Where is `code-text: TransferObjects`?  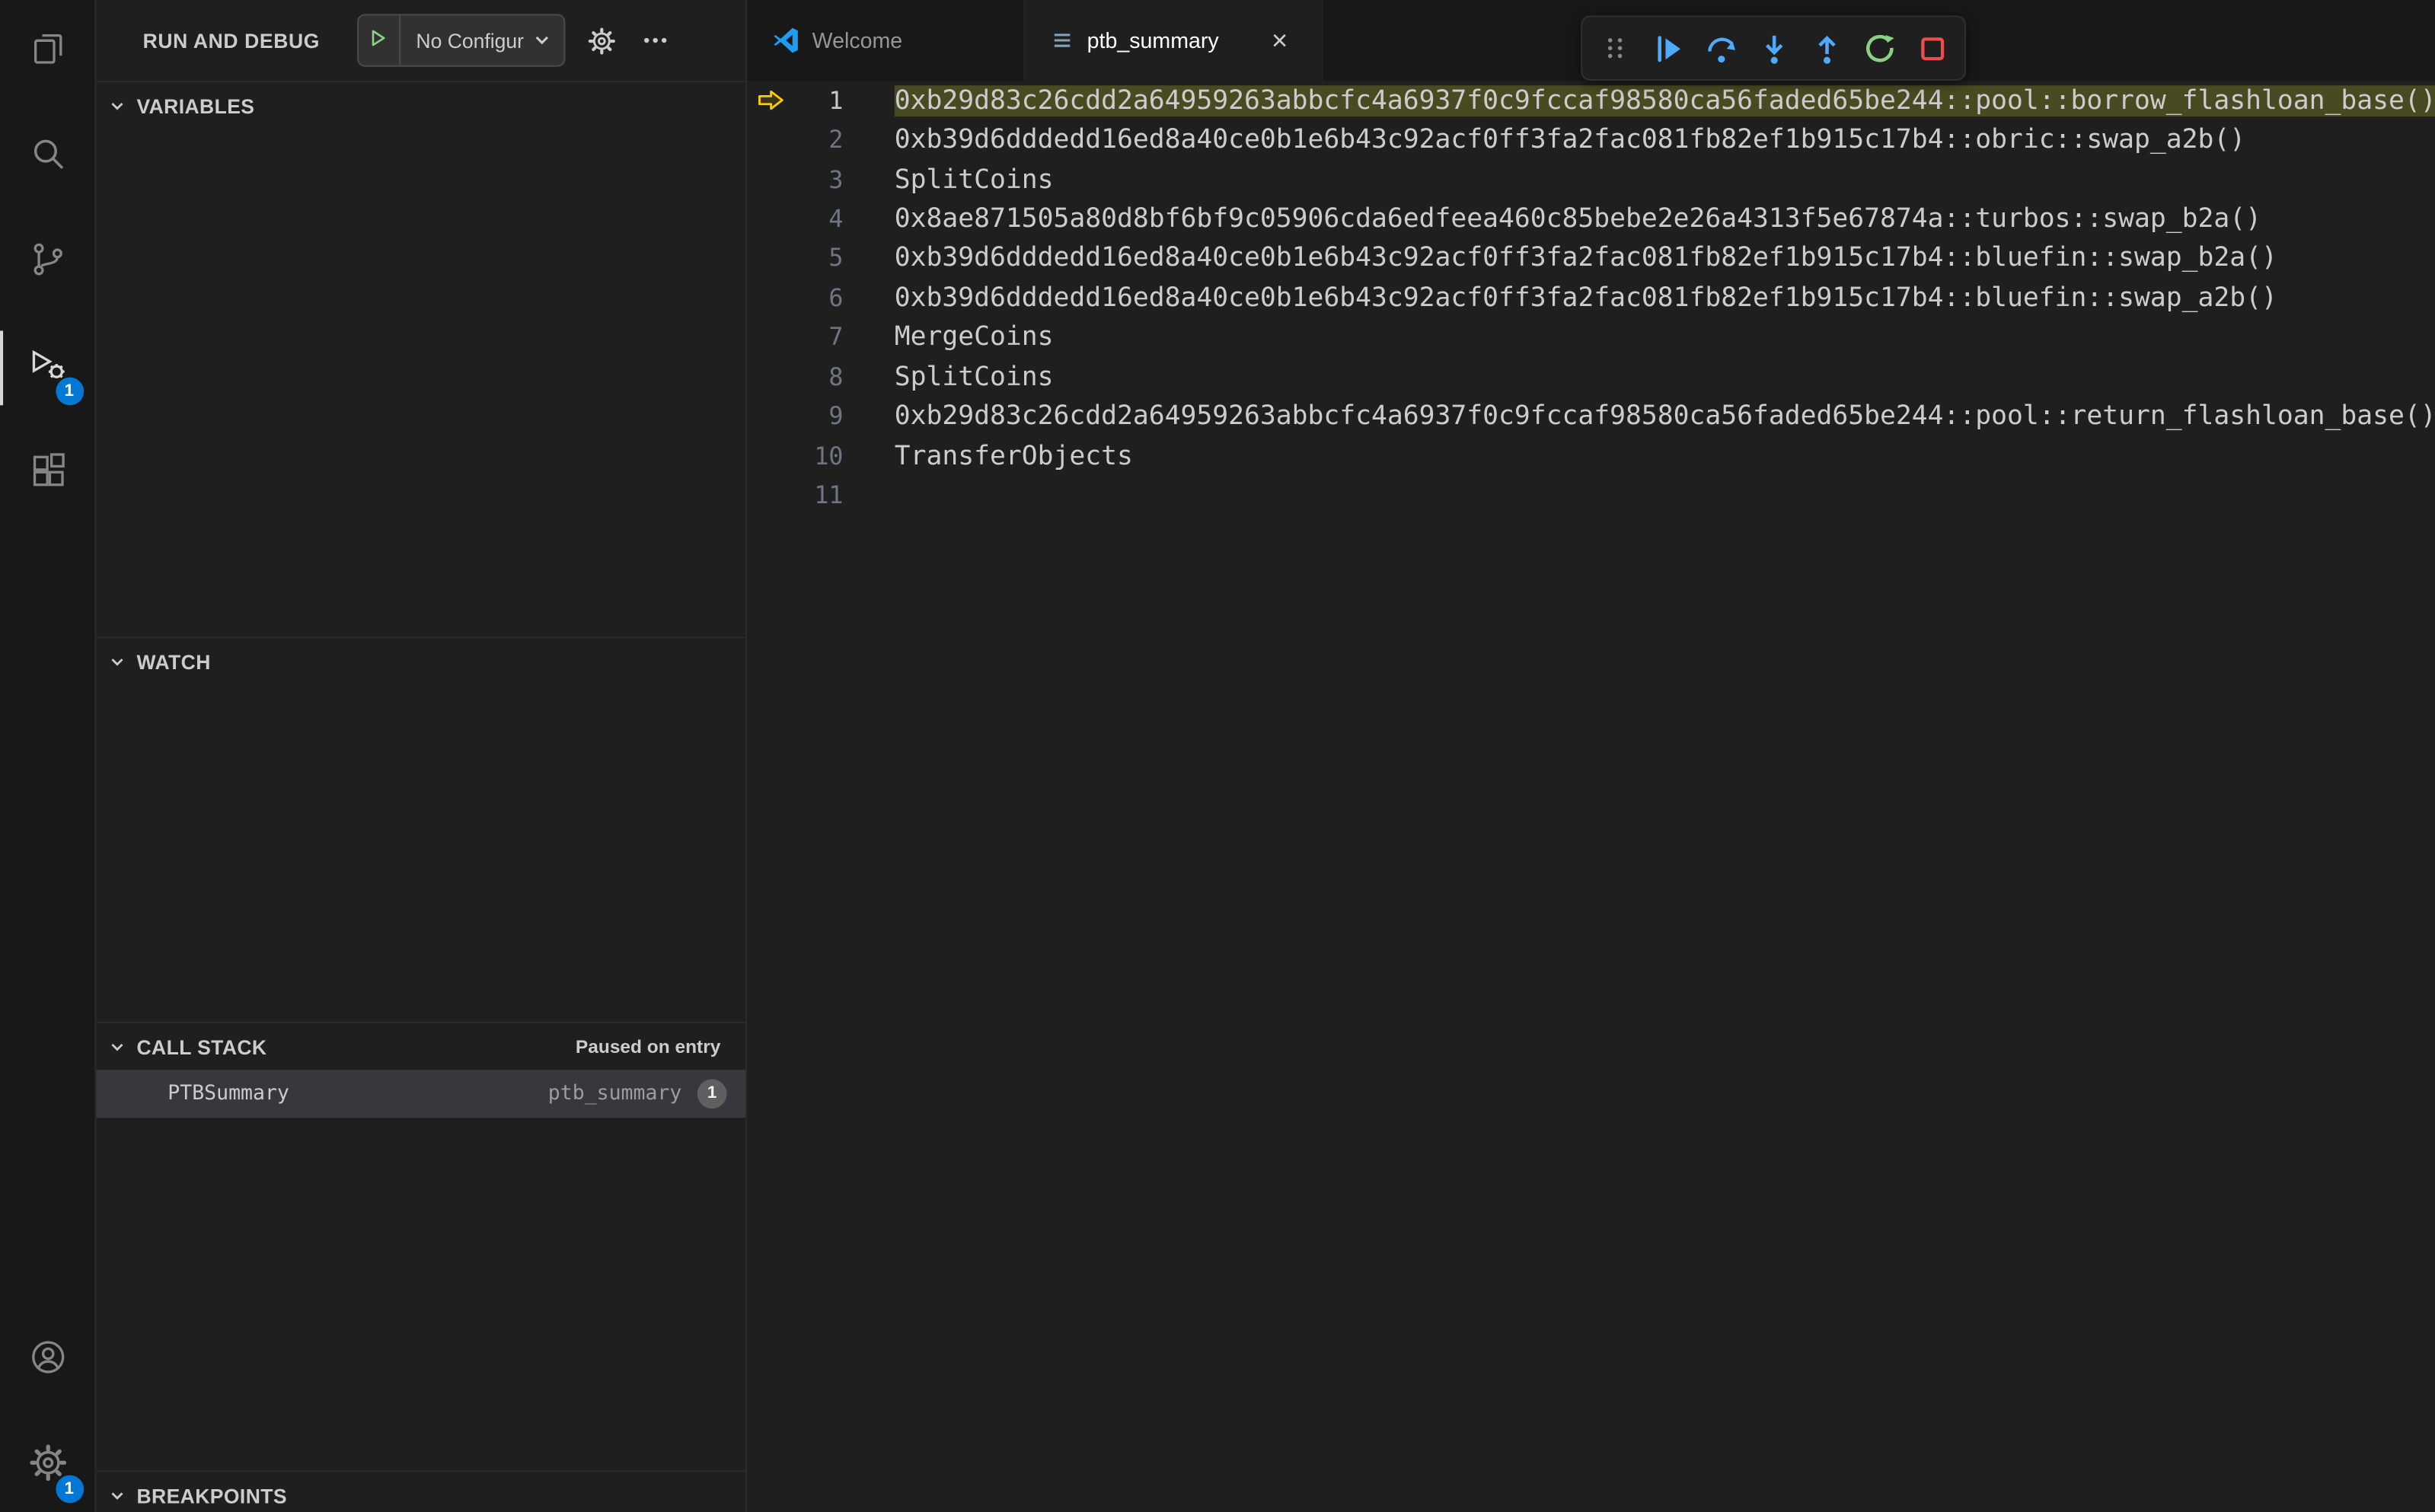 code-text: TransferObjects is located at coordinates (1665, 456).